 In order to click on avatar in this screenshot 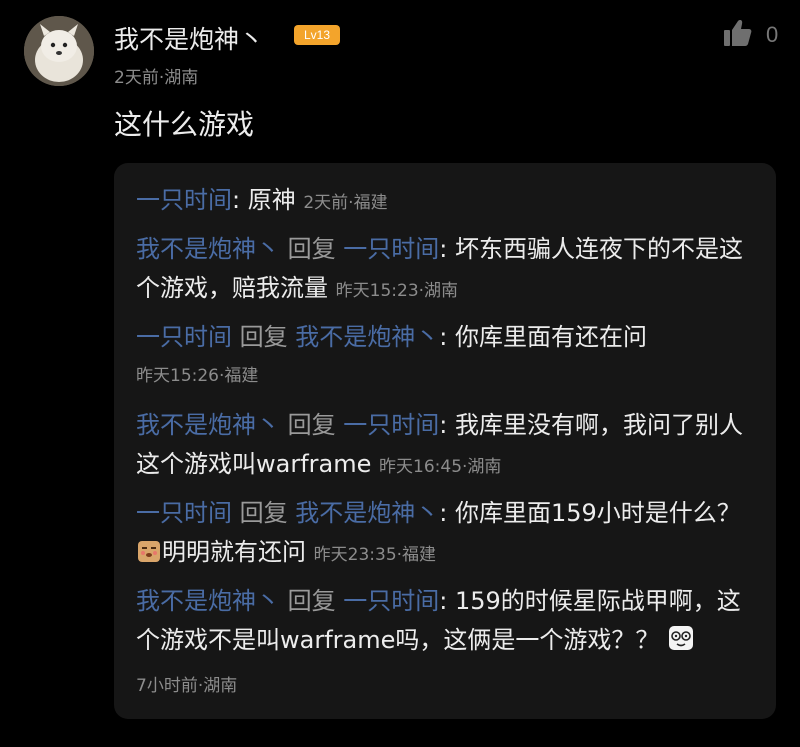, I will do `click(59, 51)`.